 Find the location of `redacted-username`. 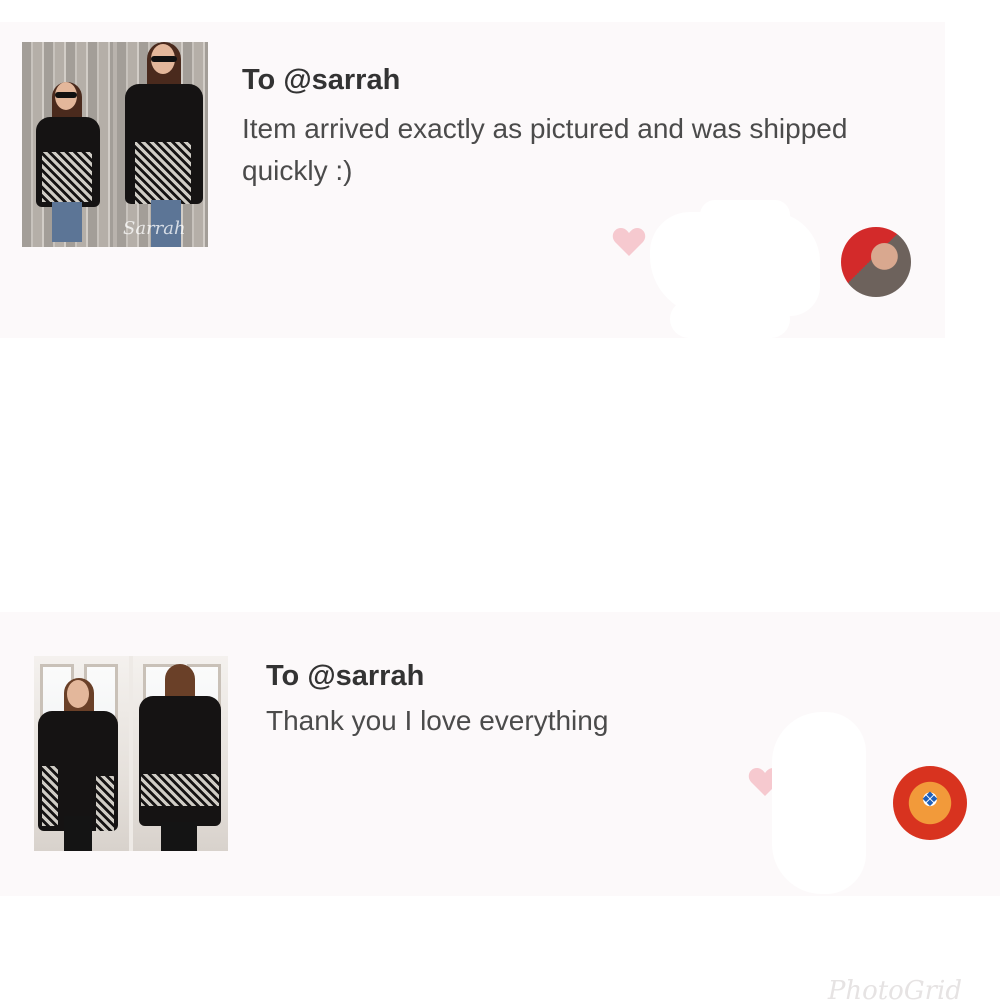

redacted-username is located at coordinates (819, 803).